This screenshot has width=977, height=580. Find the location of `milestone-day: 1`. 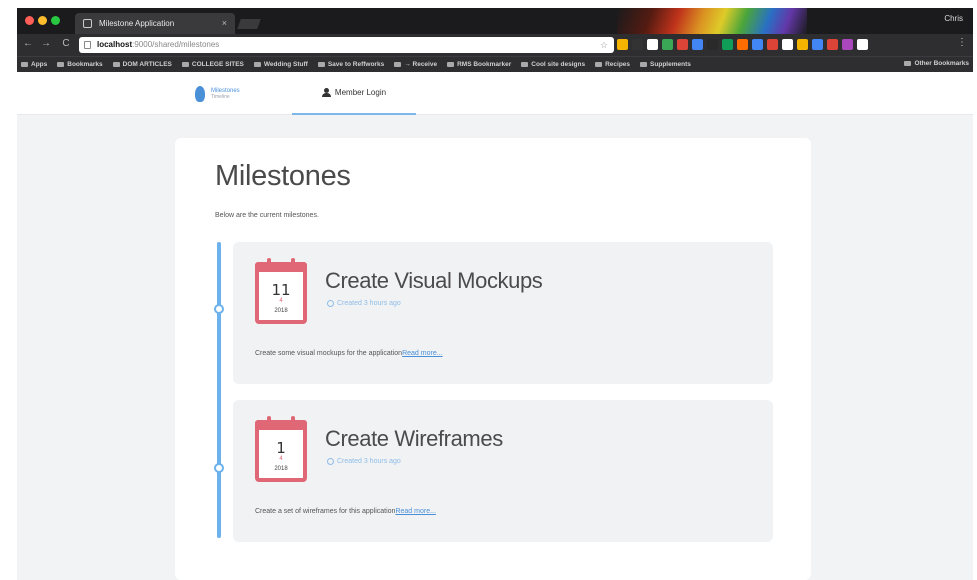

milestone-day: 1 is located at coordinates (281, 448).